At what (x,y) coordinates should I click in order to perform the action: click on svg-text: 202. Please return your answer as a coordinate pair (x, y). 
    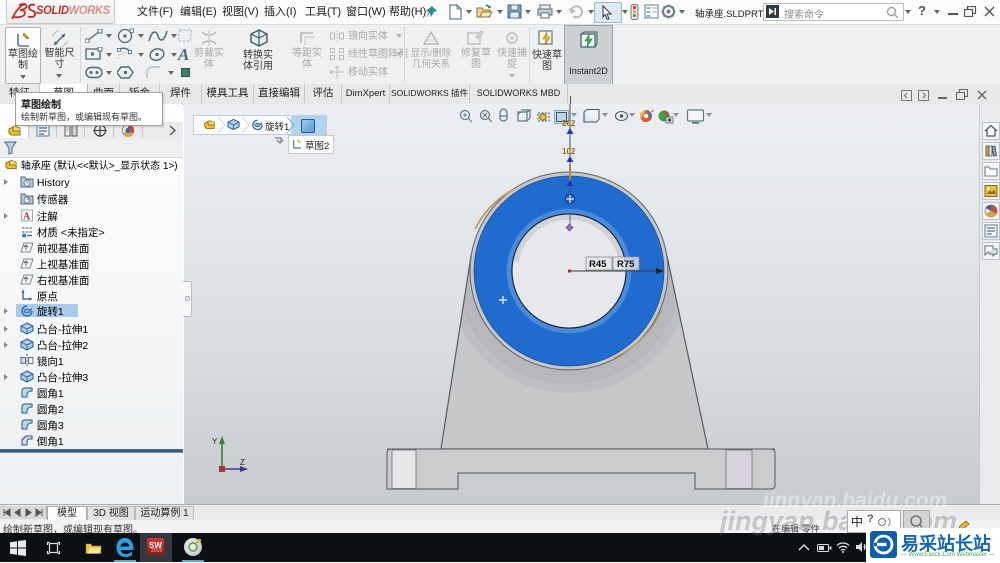
    Looking at the image, I should click on (569, 123).